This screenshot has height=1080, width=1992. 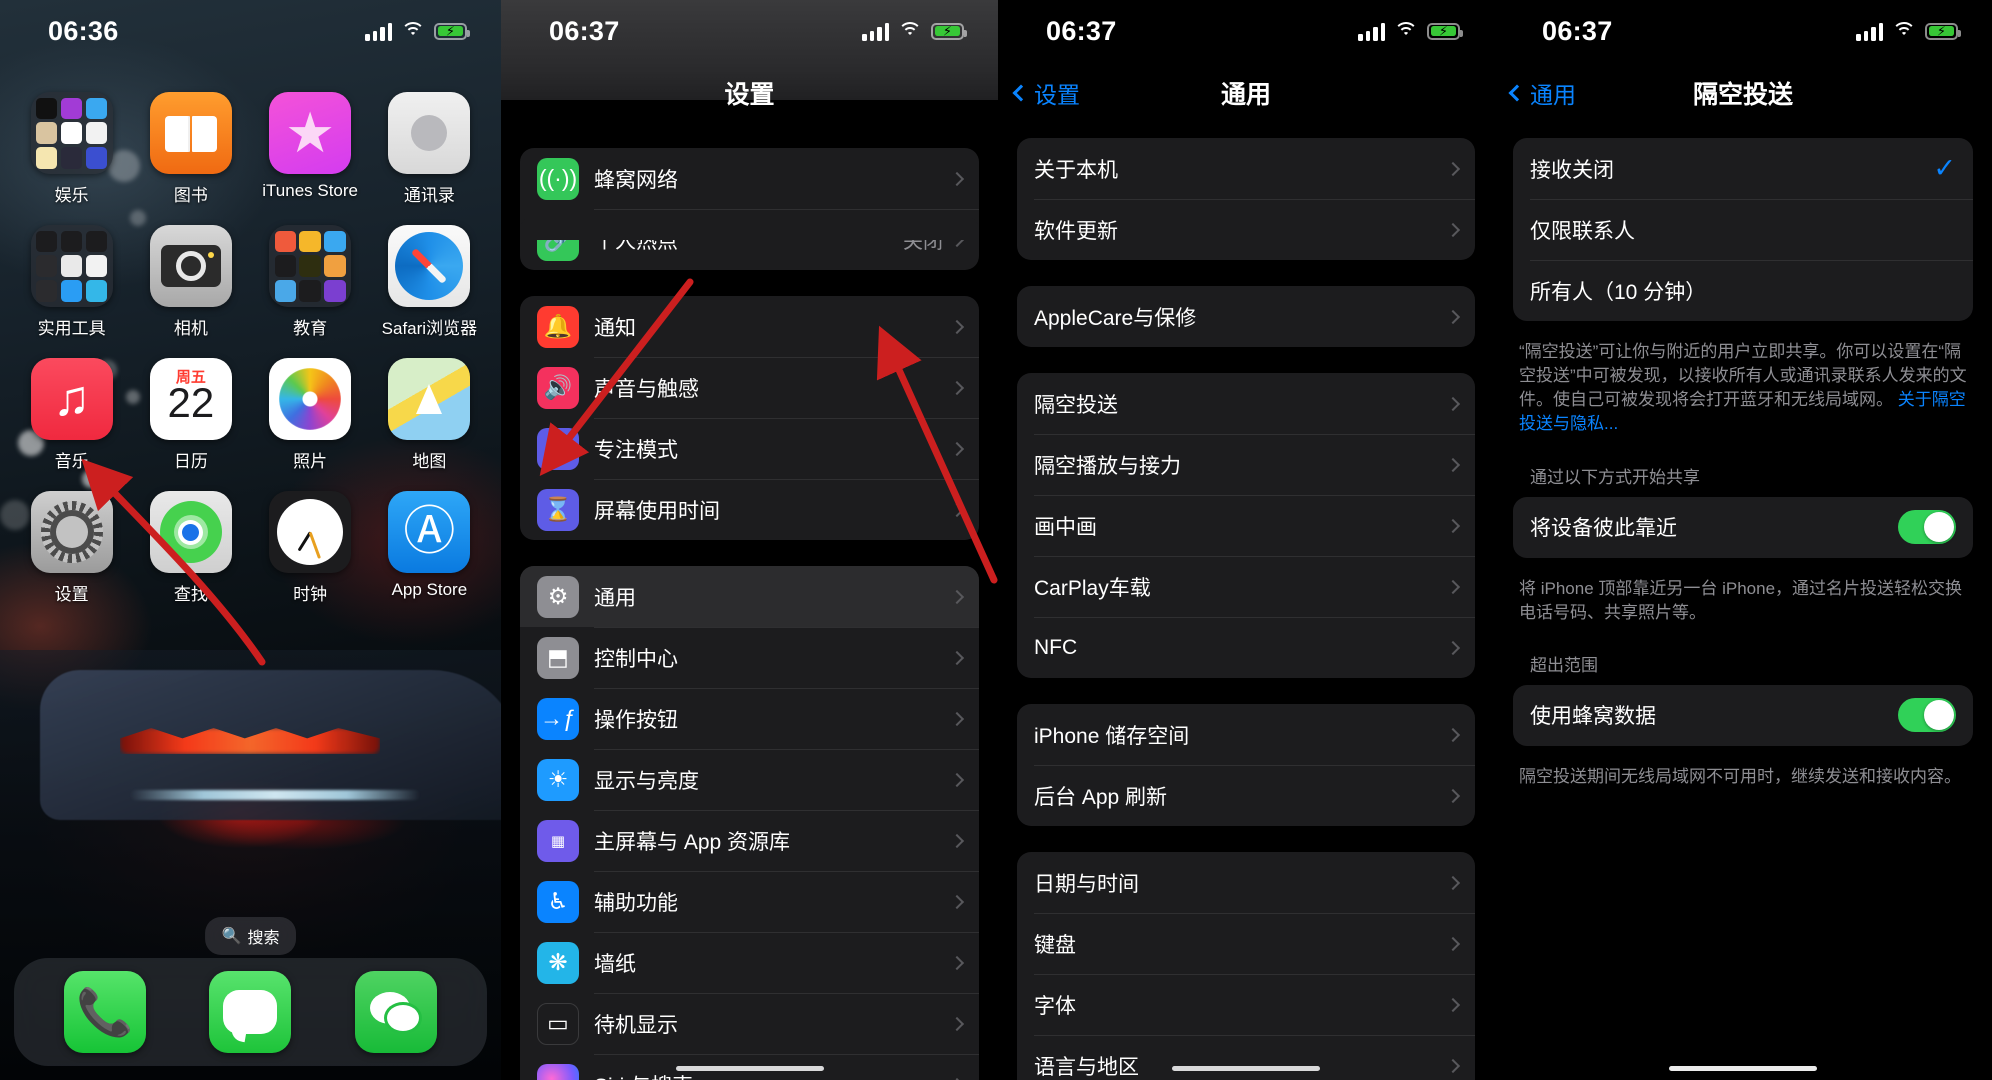 What do you see at coordinates (190, 266) in the screenshot?
I see `camera-icon` at bounding box center [190, 266].